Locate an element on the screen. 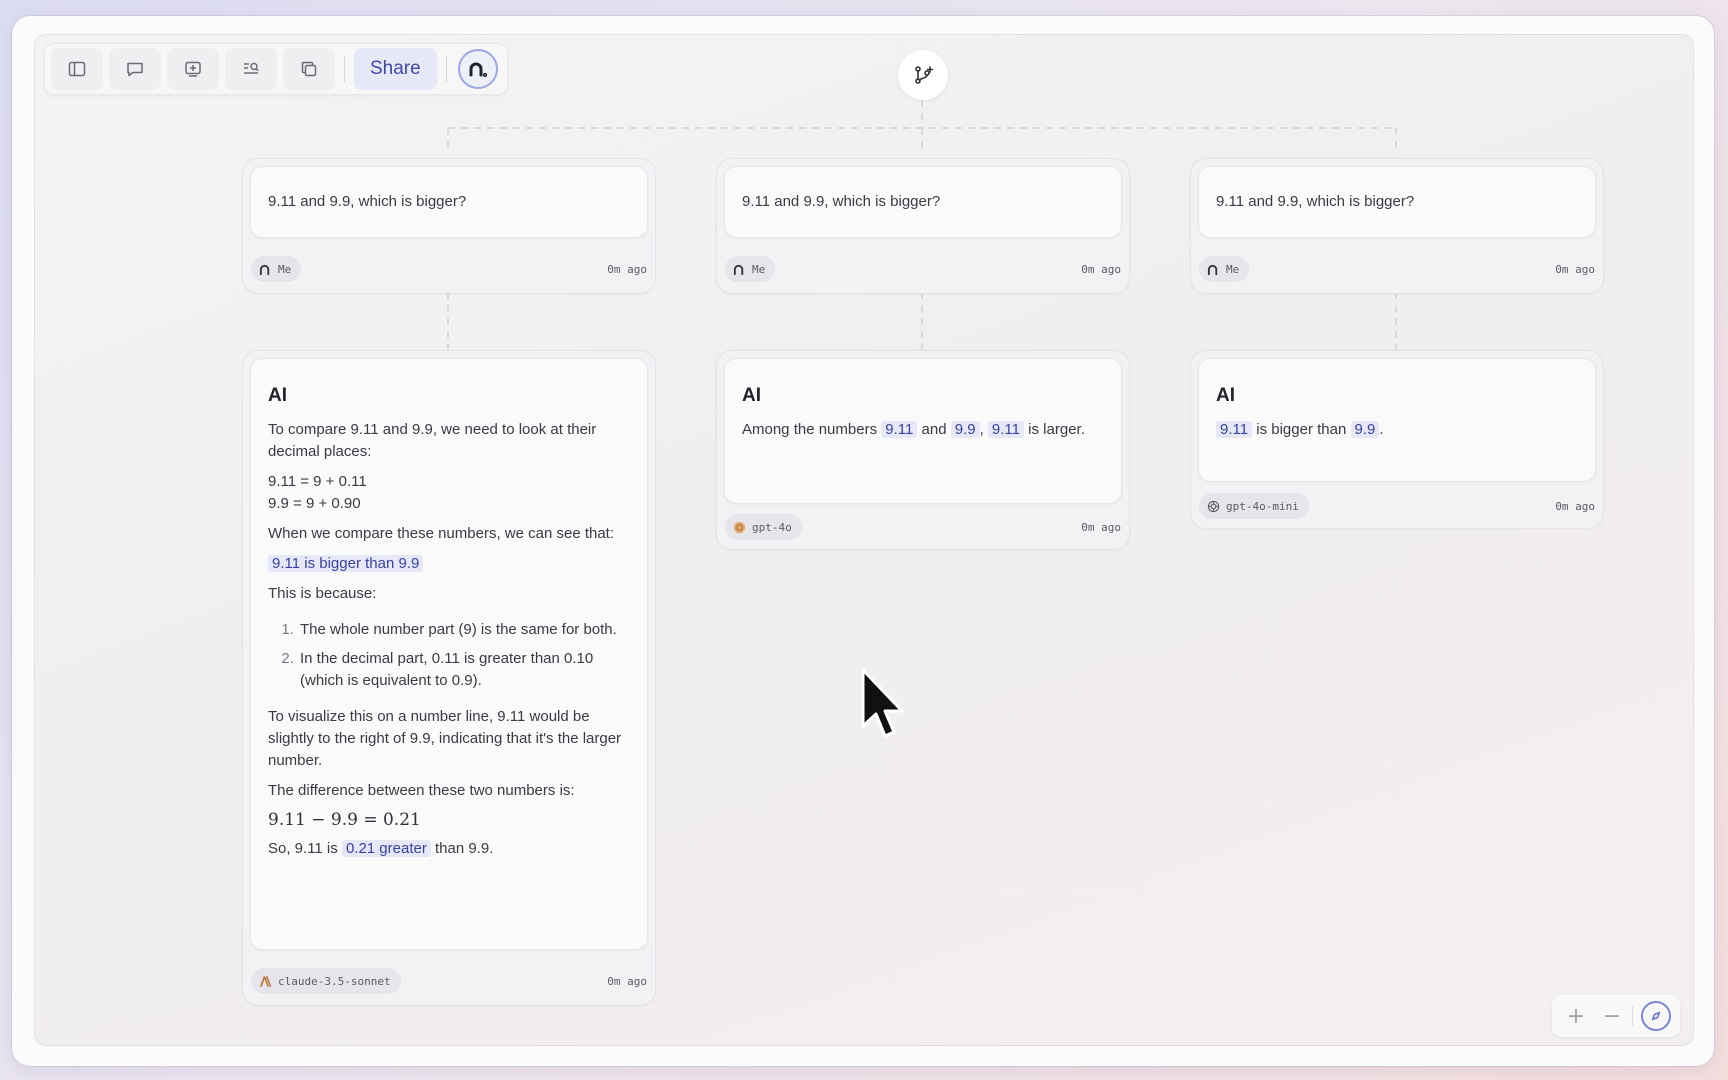 This screenshot has height=1080, width=1728. branch-plus-icon is located at coordinates (924, 75).